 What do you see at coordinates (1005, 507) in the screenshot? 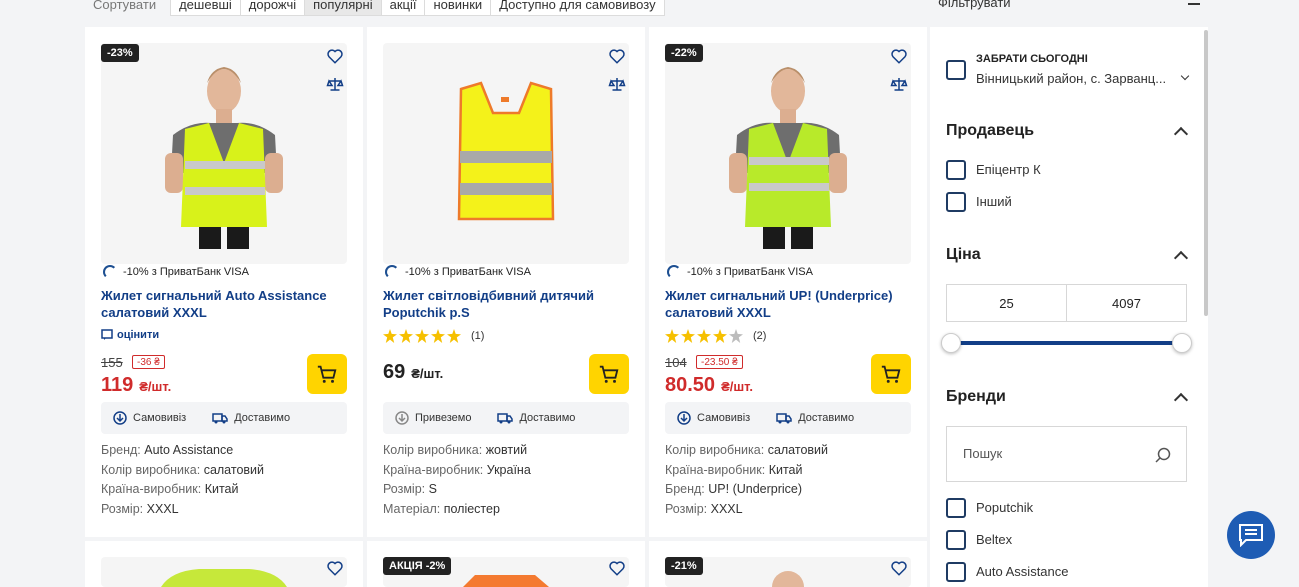
I see `brand-label-poputchik: Poputchik` at bounding box center [1005, 507].